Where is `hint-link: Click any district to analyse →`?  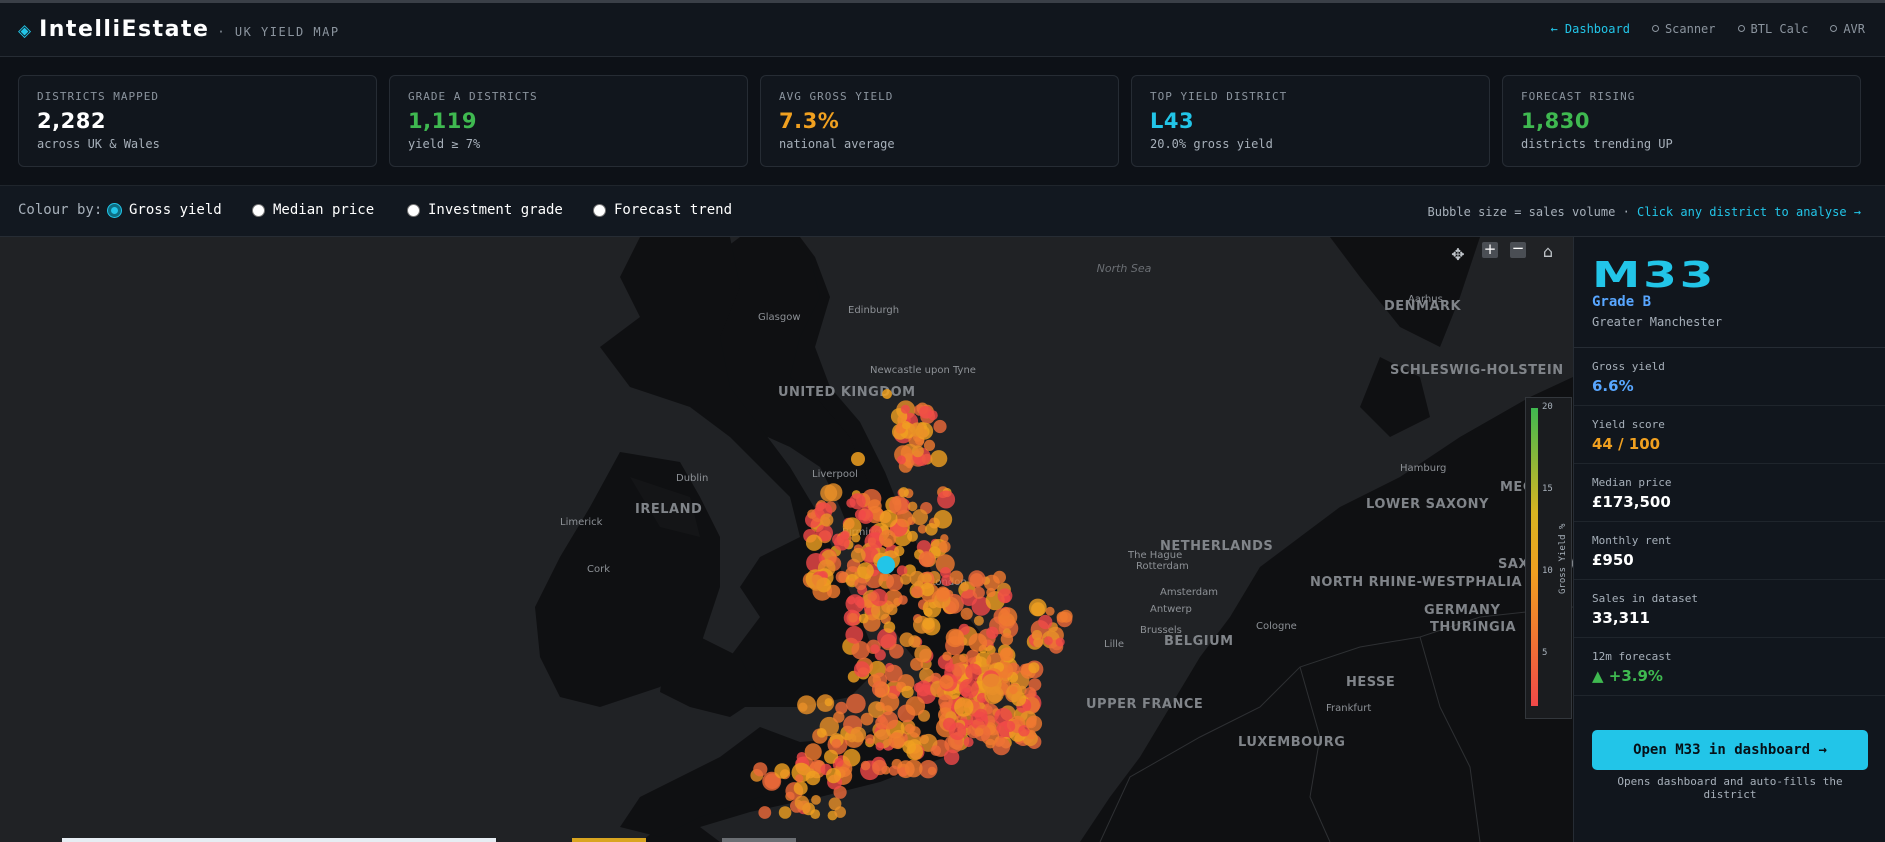 hint-link: Click any district to analyse → is located at coordinates (1749, 212).